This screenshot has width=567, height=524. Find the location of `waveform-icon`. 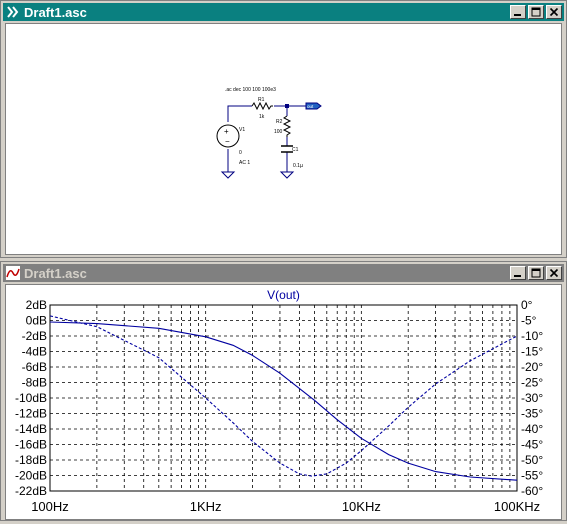

waveform-icon is located at coordinates (13, 273).